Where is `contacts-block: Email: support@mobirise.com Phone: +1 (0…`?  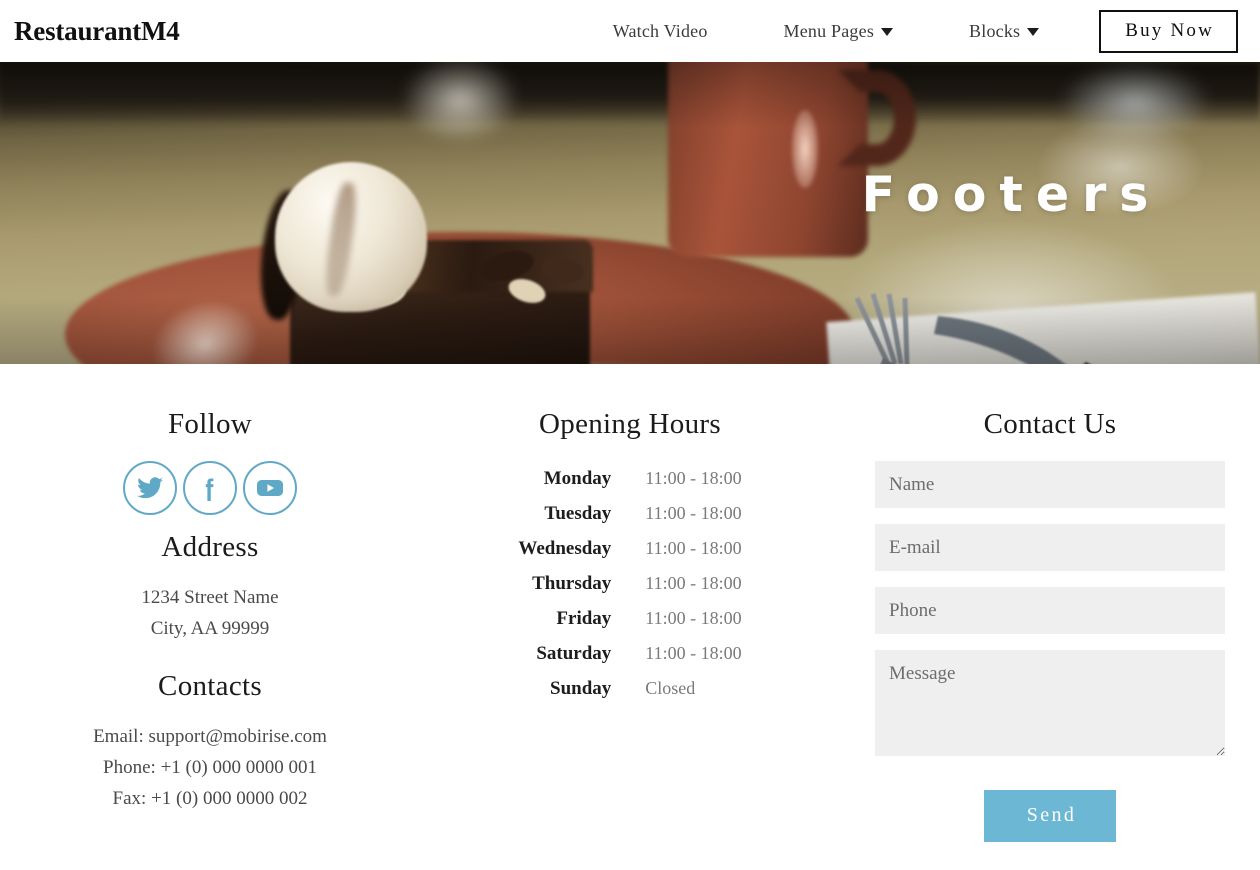 contacts-block: Email: support@mobirise.com Phone: +1 (0… is located at coordinates (210, 767).